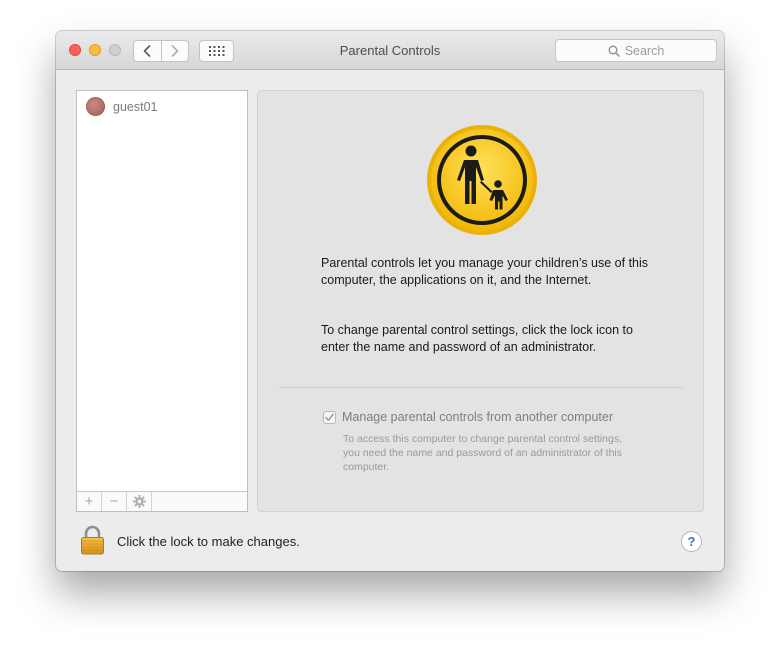 The width and height of the screenshot is (780, 652). I want to click on user-list-toolbar: + −, so click(162, 501).